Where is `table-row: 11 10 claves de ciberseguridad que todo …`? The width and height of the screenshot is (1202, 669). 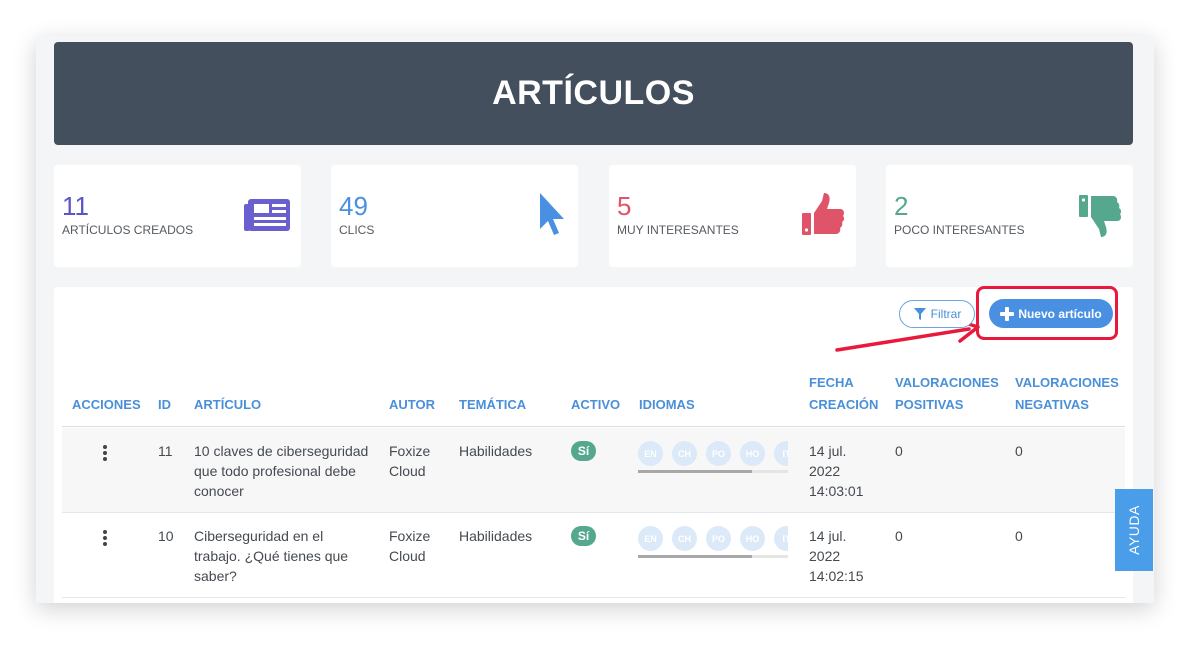
table-row: 11 10 claves de ciberseguridad que todo … is located at coordinates (593, 470).